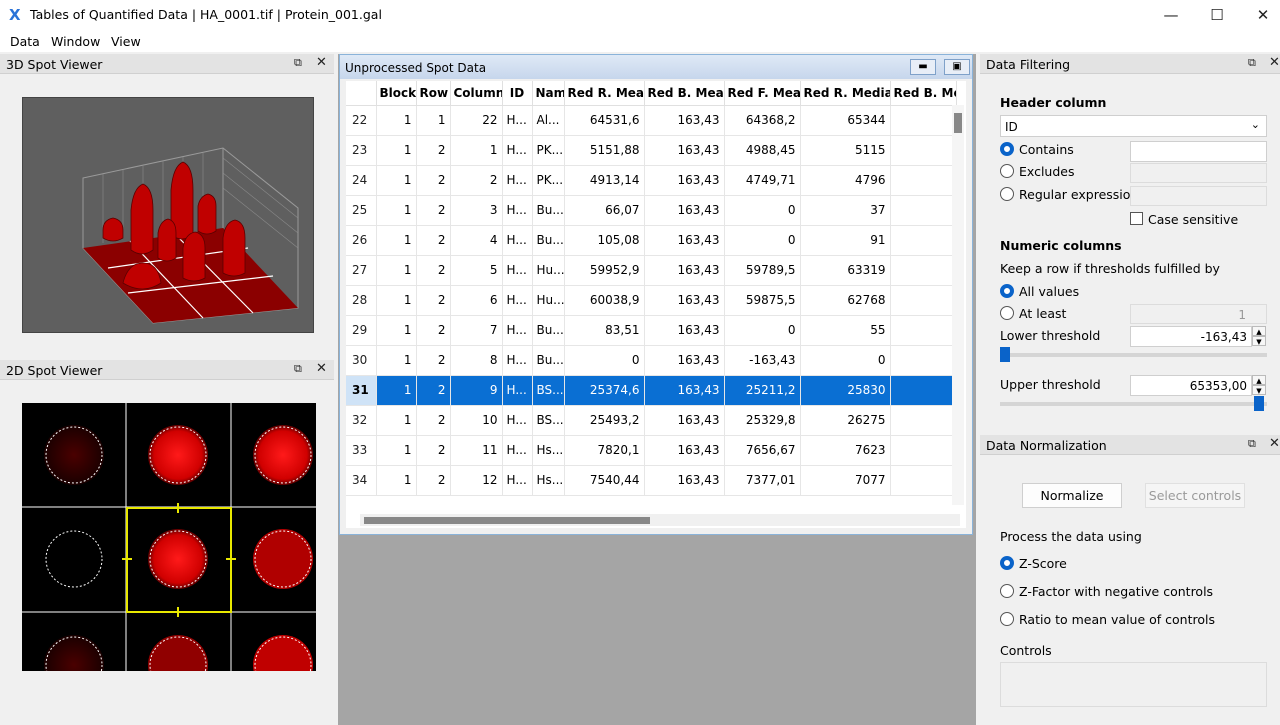  Describe the element at coordinates (168, 215) in the screenshot. I see `spot3d-viewport` at that location.